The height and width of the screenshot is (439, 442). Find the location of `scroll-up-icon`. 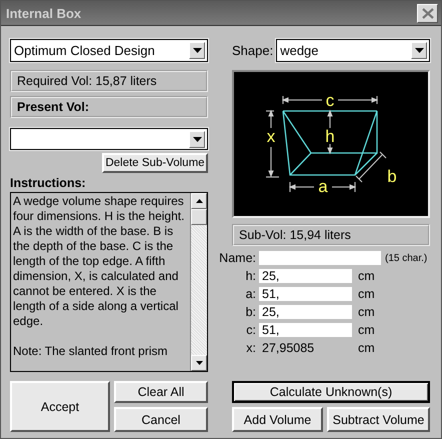

scroll-up-icon is located at coordinates (199, 201).